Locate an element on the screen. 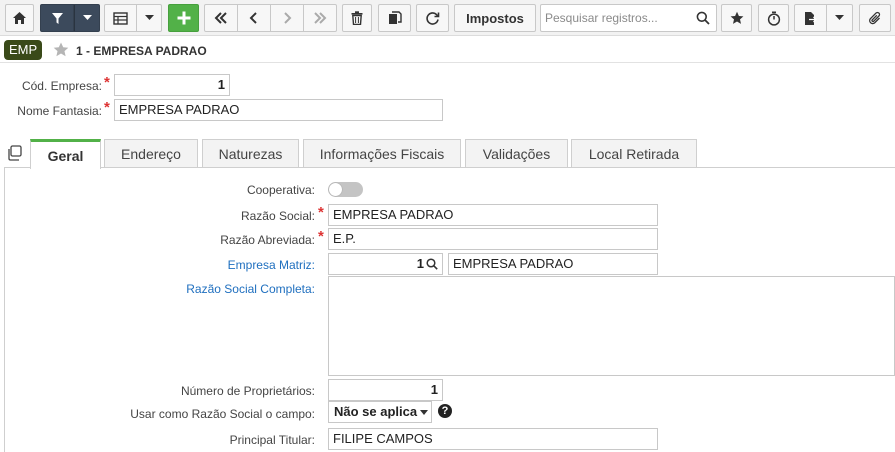  tab-naturezas: Naturezas is located at coordinates (250, 153).